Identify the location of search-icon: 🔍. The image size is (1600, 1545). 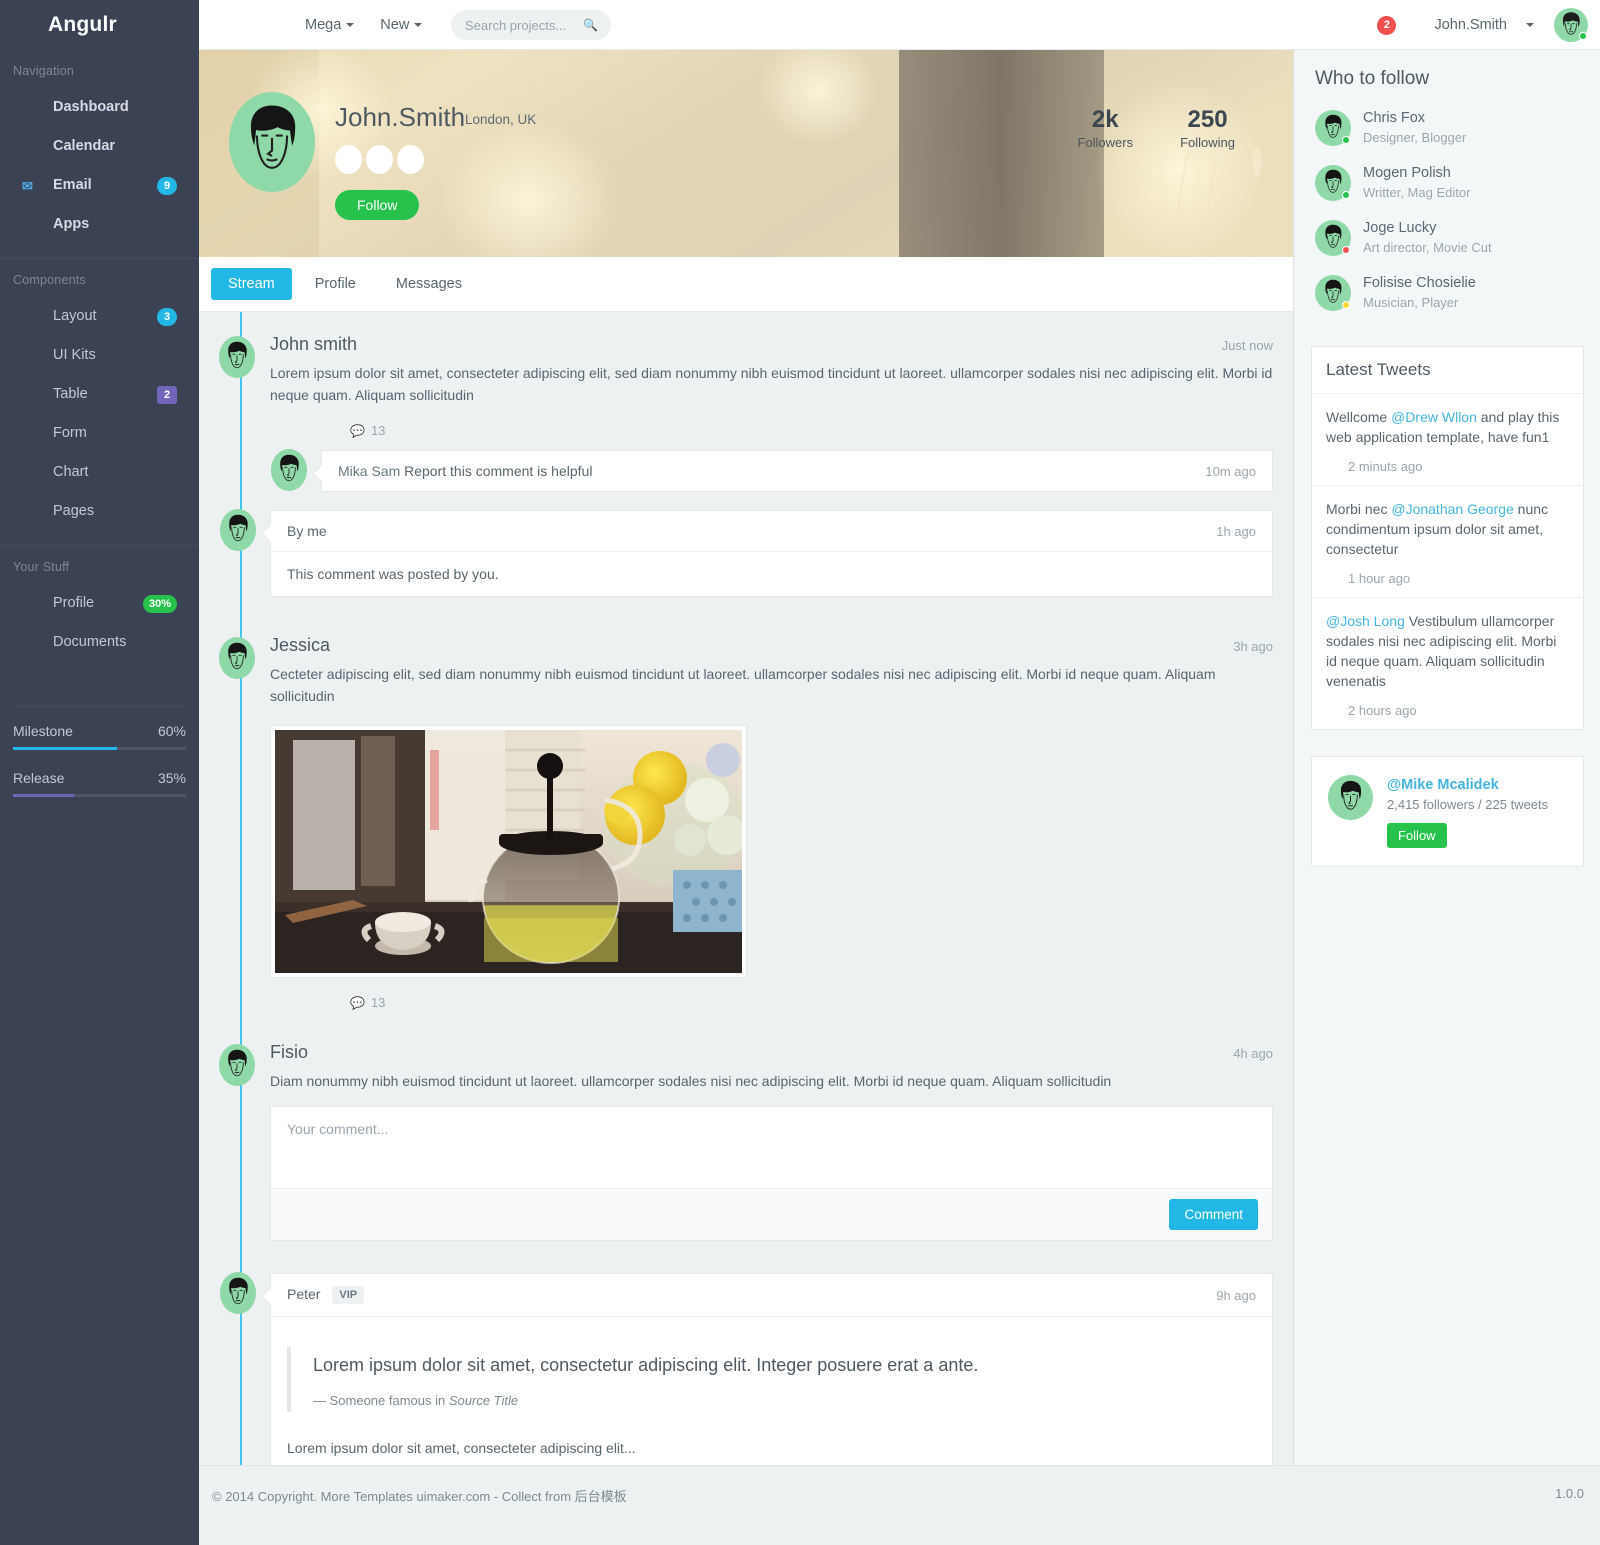
(590, 25).